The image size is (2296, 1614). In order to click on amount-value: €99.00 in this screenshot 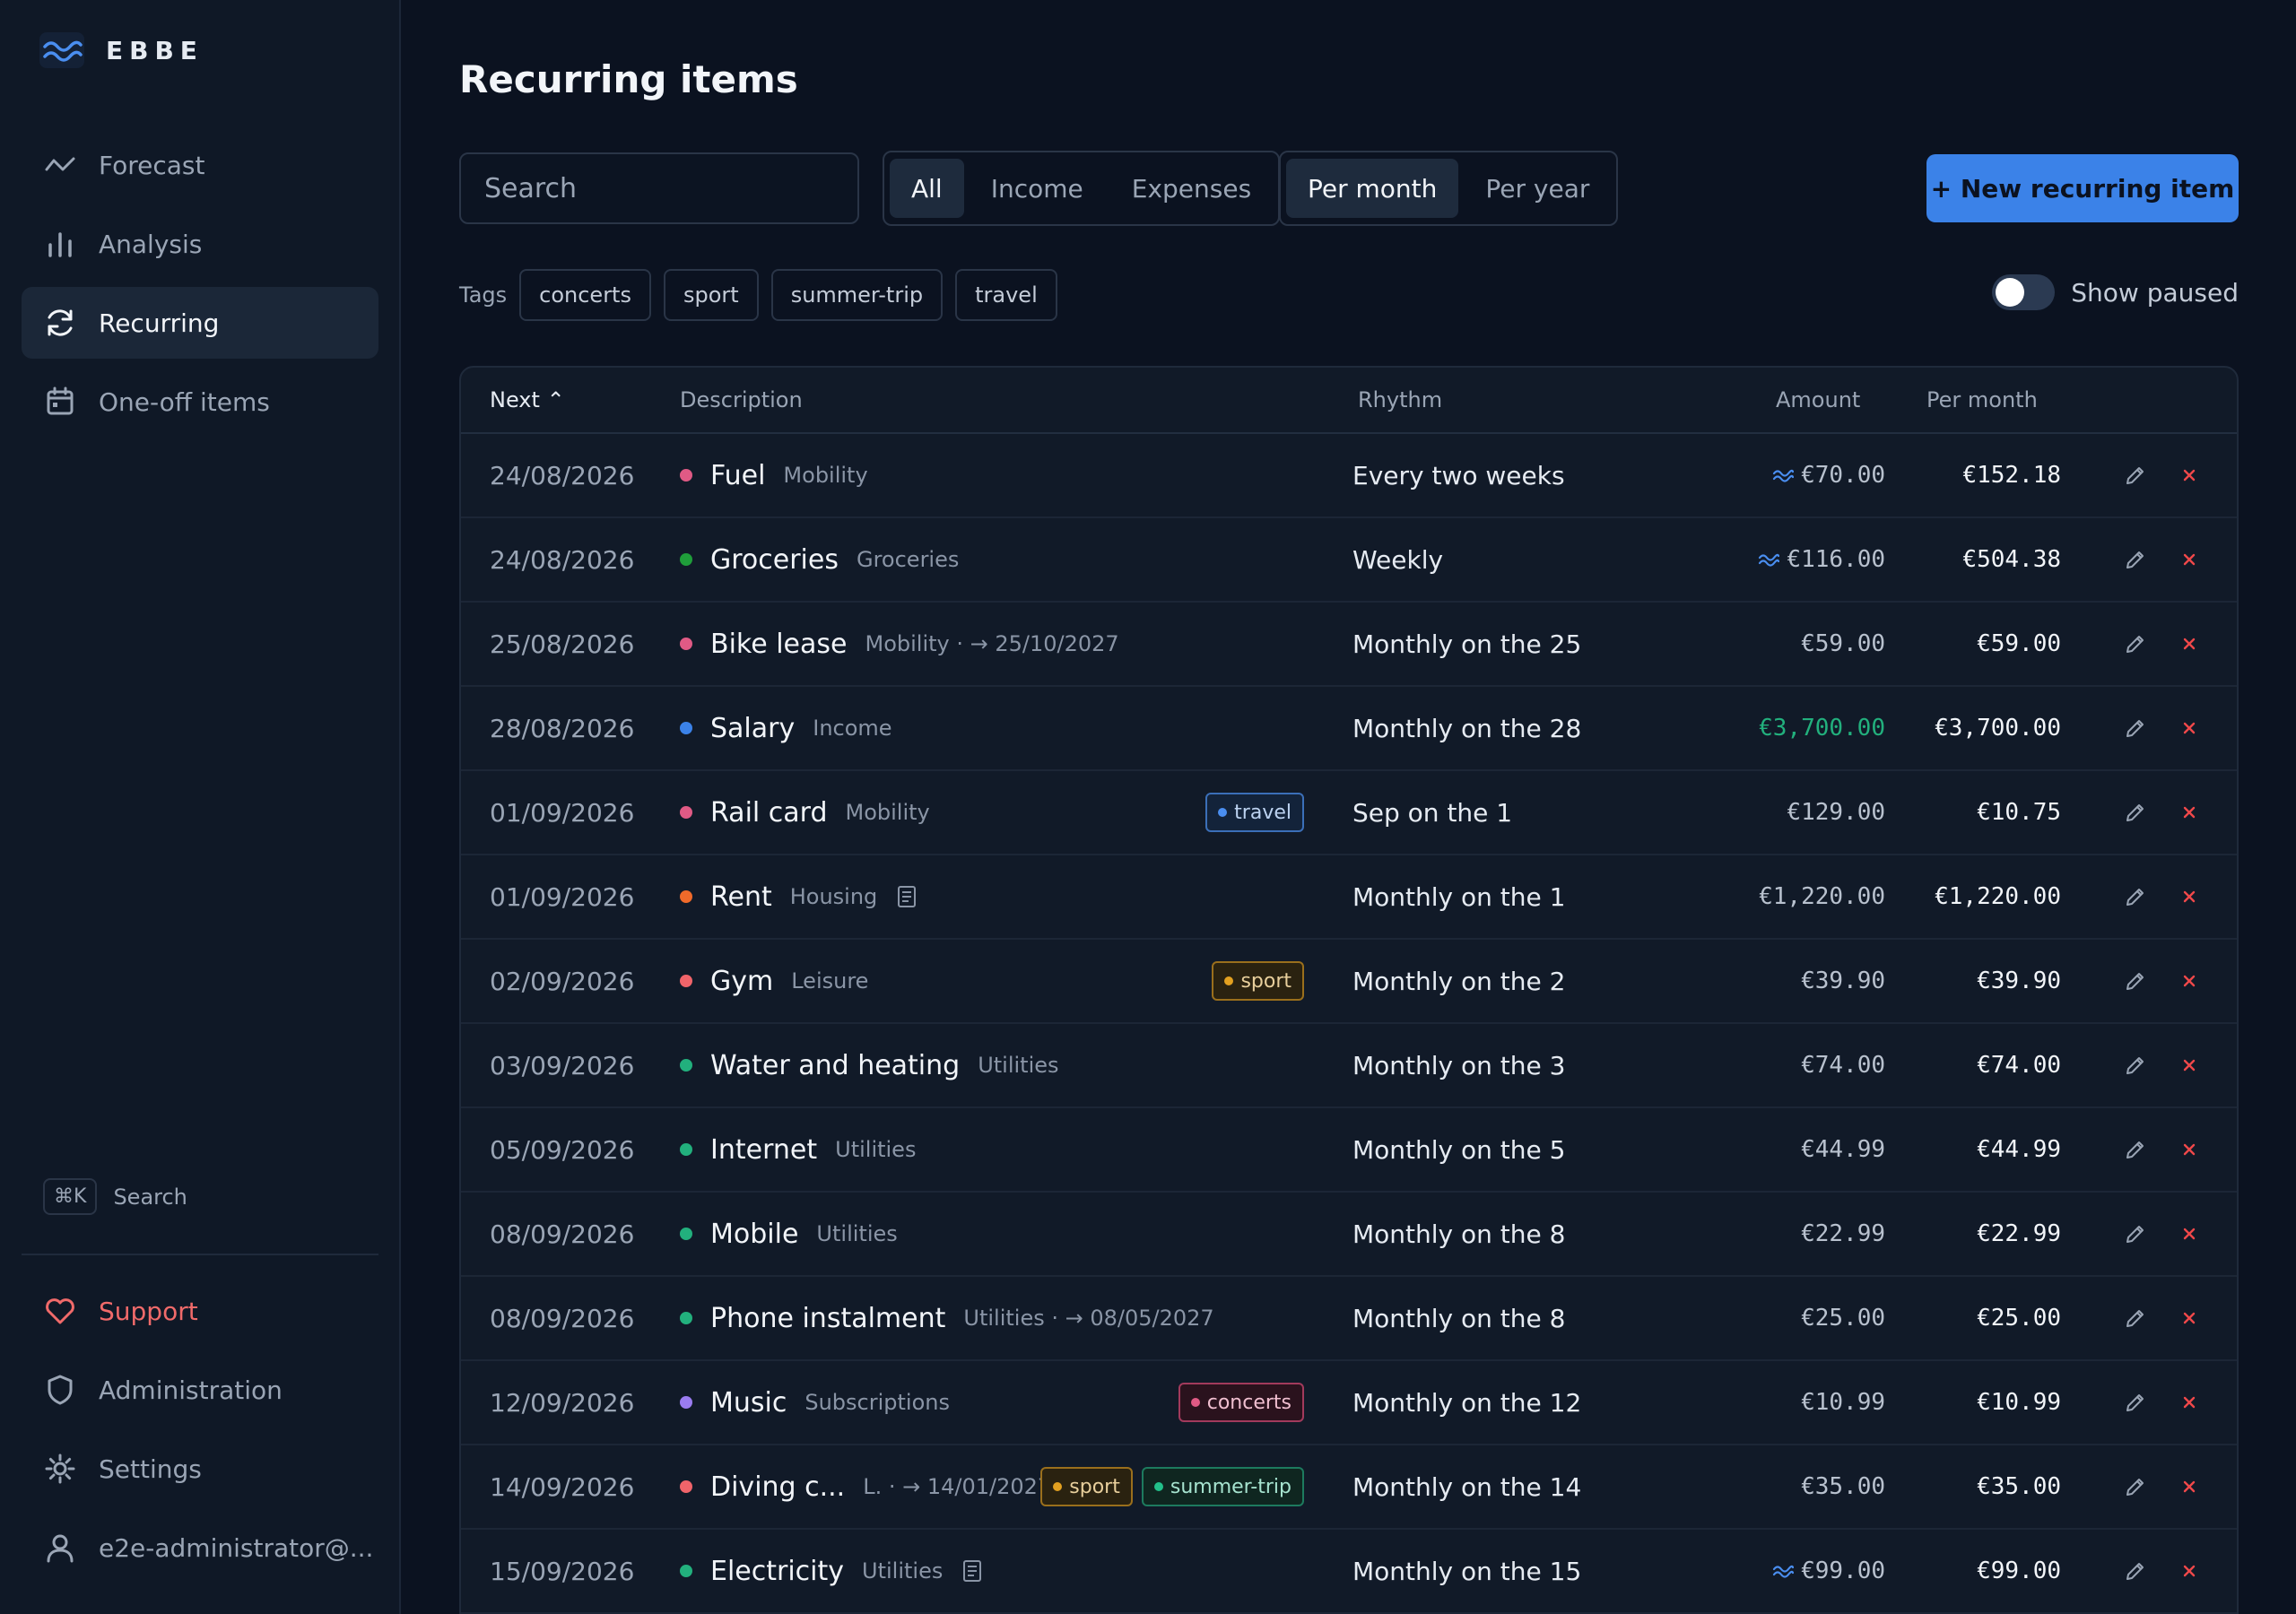, I will do `click(1843, 1571)`.